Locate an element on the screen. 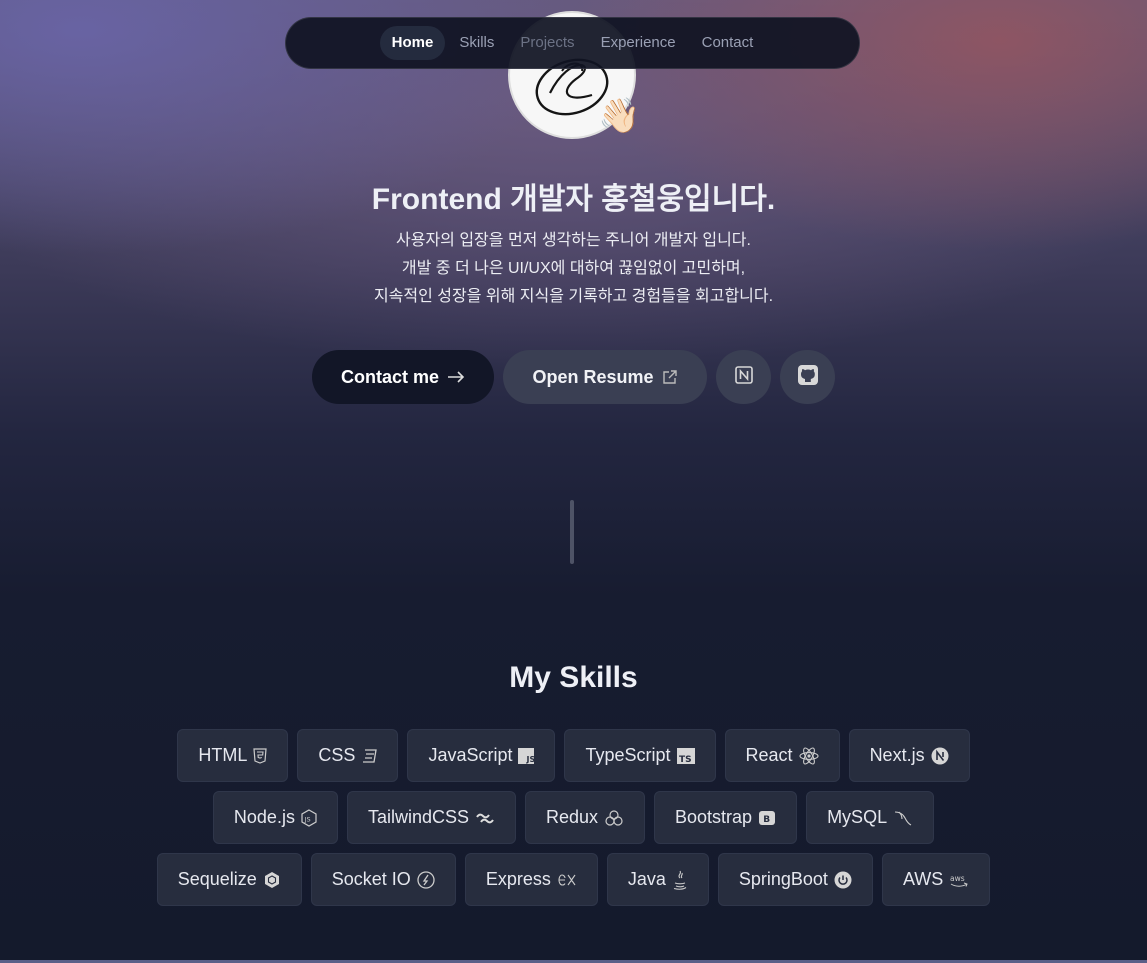 The image size is (1147, 963). skill-label: Bootstrap is located at coordinates (714, 817).